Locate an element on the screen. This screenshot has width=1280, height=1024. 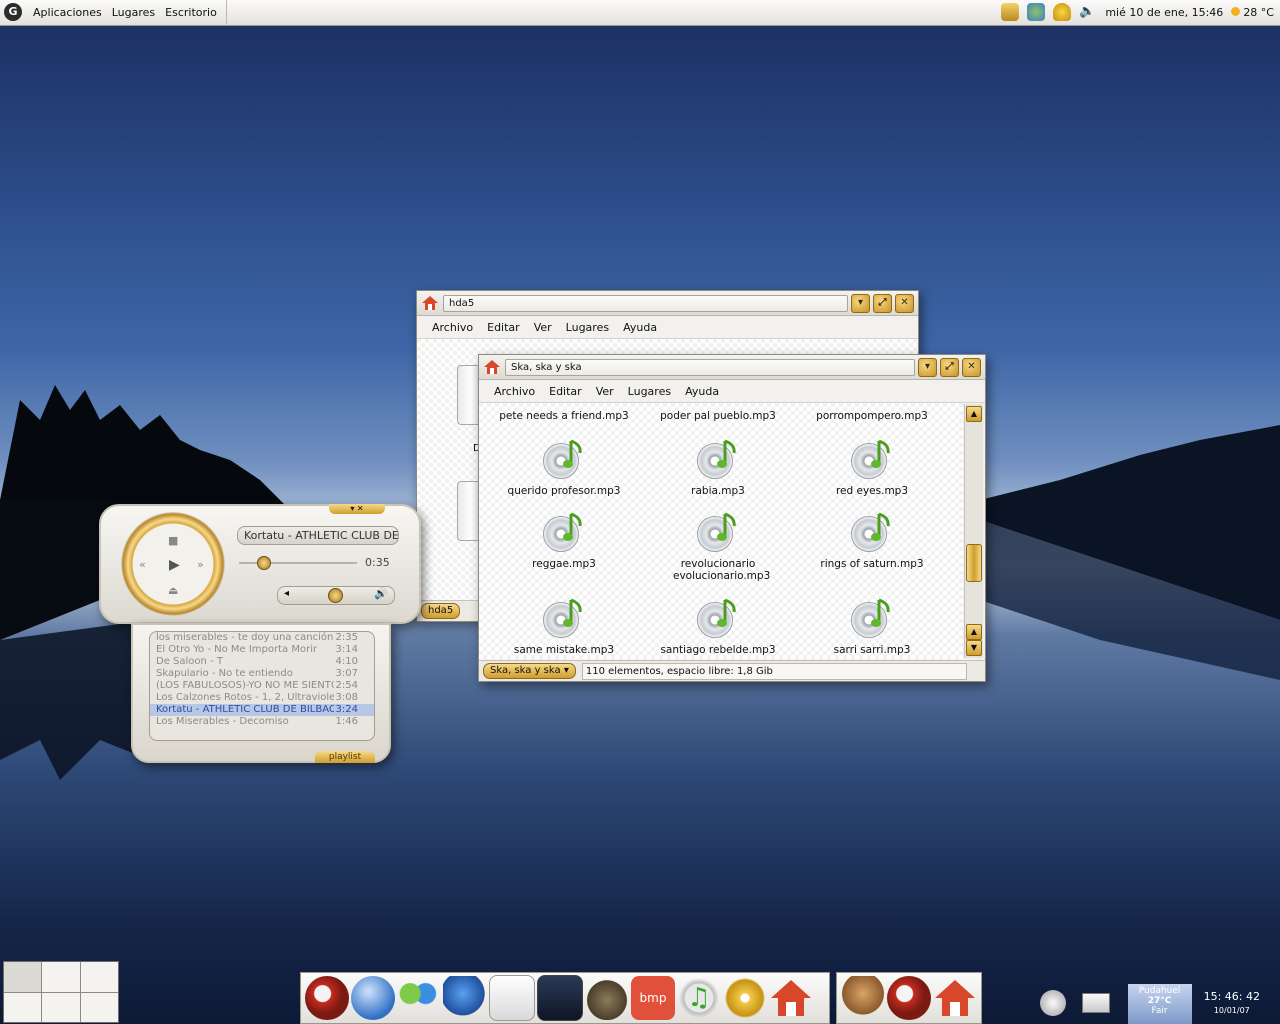
file-item: reggae.mp3 is located at coordinates (564, 540).